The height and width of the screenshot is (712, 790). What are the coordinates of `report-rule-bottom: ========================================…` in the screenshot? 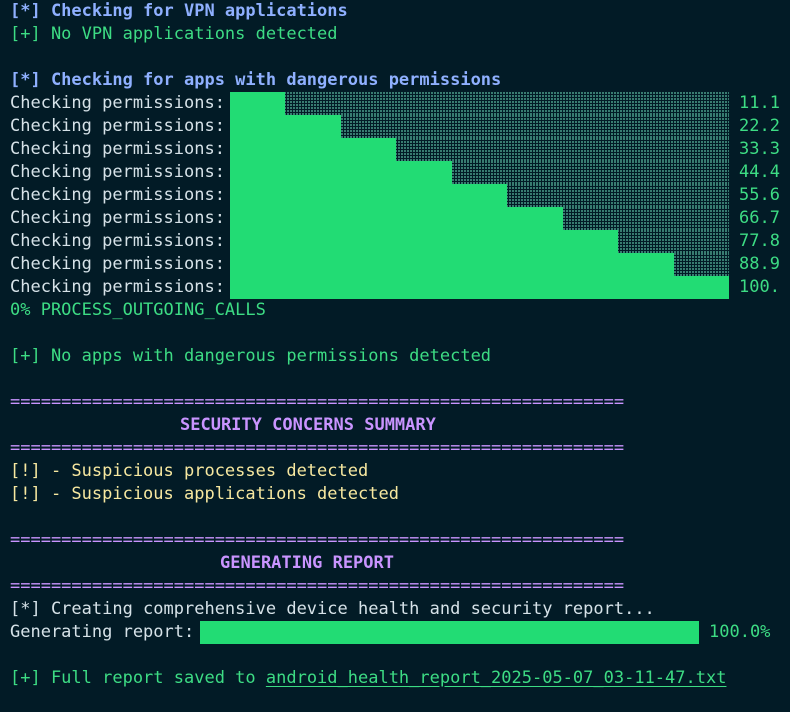 It's located at (317, 586).